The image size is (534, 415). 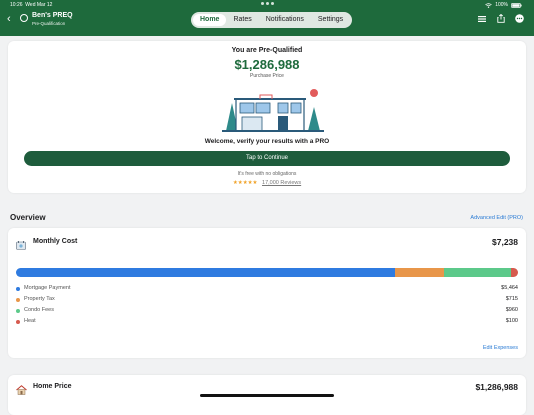 I want to click on app-title: Ben's PREQ, so click(x=52, y=15).